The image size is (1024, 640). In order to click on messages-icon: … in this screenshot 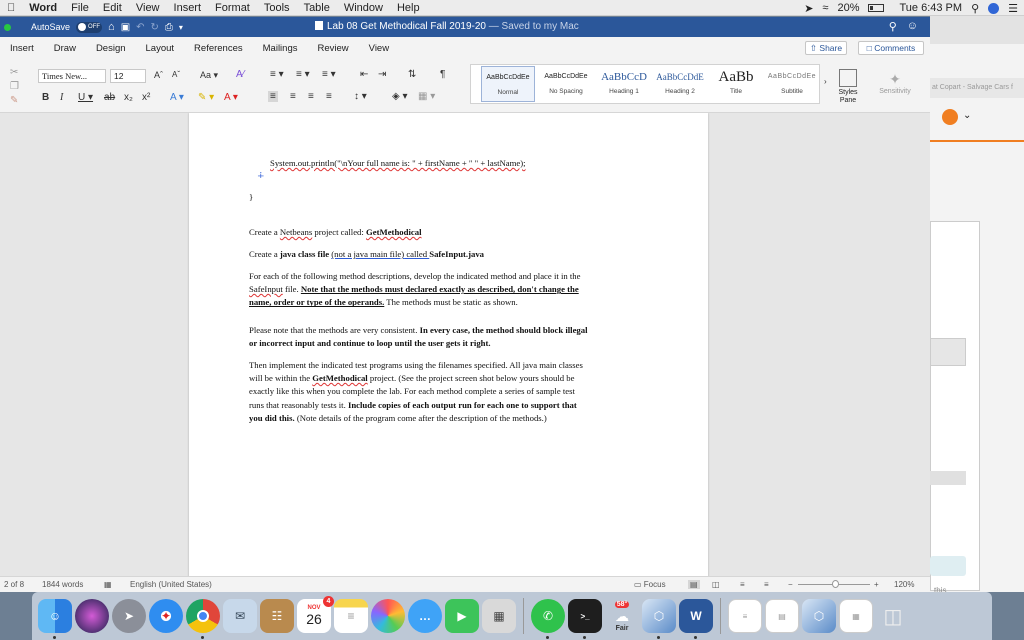, I will do `click(425, 616)`.